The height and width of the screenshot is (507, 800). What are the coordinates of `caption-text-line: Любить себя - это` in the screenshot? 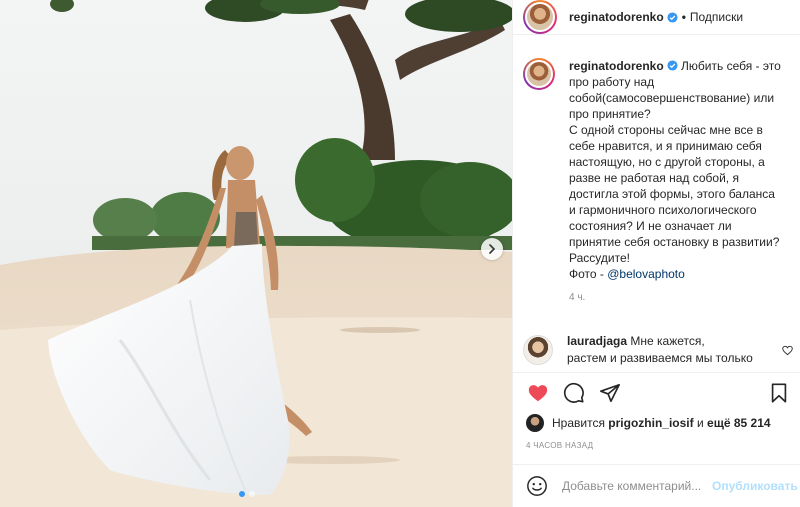 It's located at (731, 66).